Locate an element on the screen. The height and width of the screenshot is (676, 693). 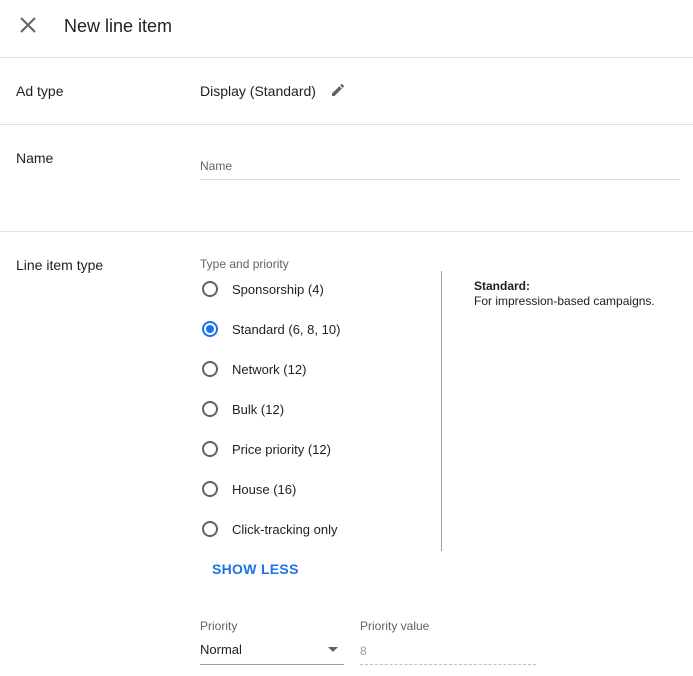
priority-value-input is located at coordinates (448, 651).